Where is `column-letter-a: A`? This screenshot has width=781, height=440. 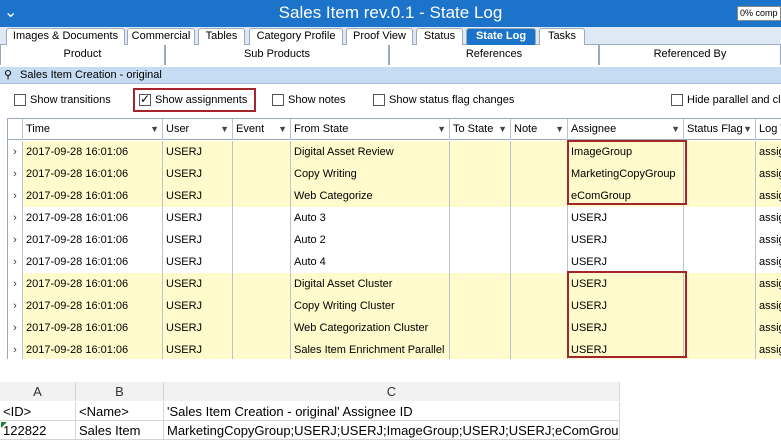 column-letter-a: A is located at coordinates (38, 391).